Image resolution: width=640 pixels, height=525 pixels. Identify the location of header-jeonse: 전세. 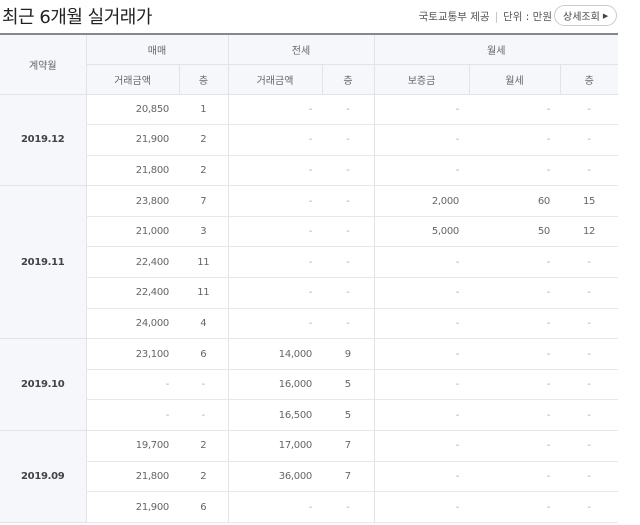
(300, 49).